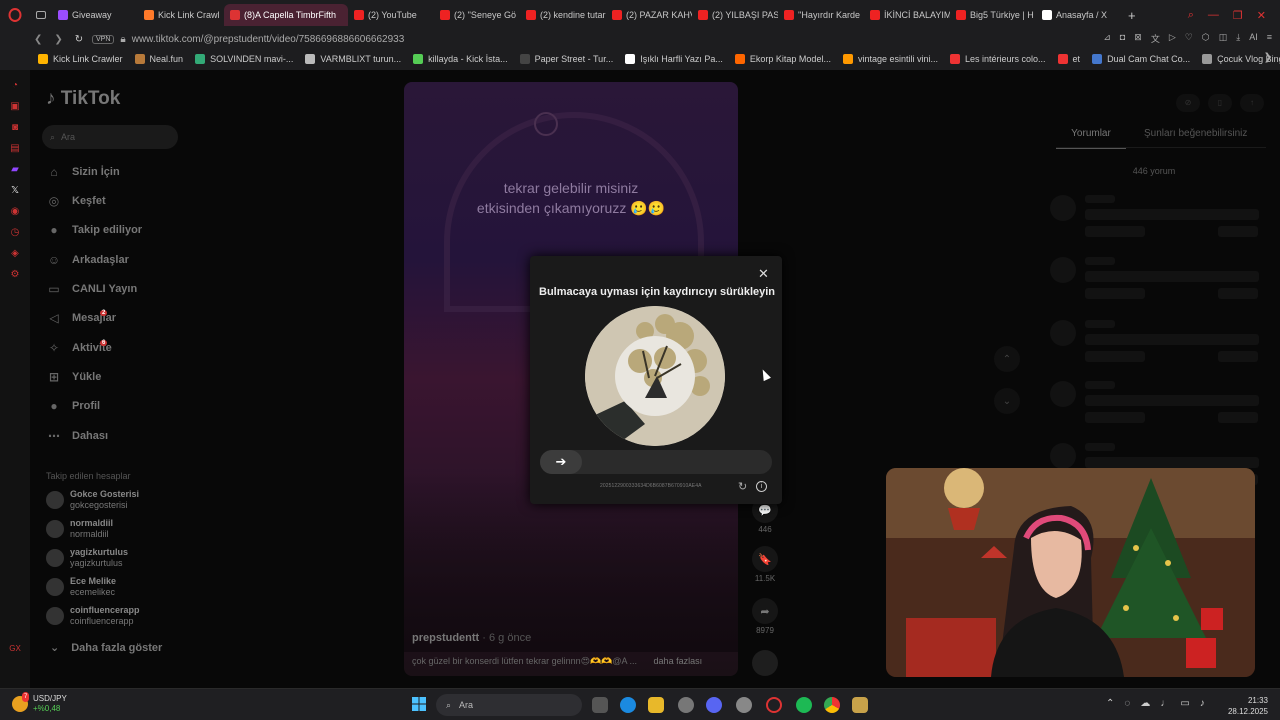 Image resolution: width=1280 pixels, height=720 pixels. What do you see at coordinates (1155, 38) in the screenshot?
I see `translate-icon: 文` at bounding box center [1155, 38].